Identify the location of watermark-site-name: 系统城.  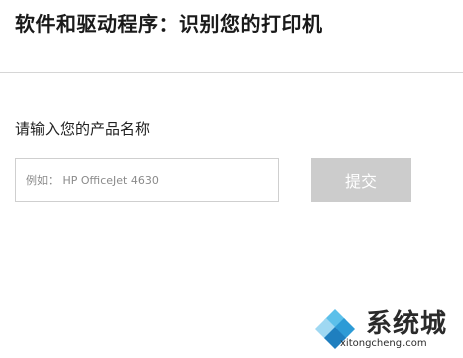
(407, 324).